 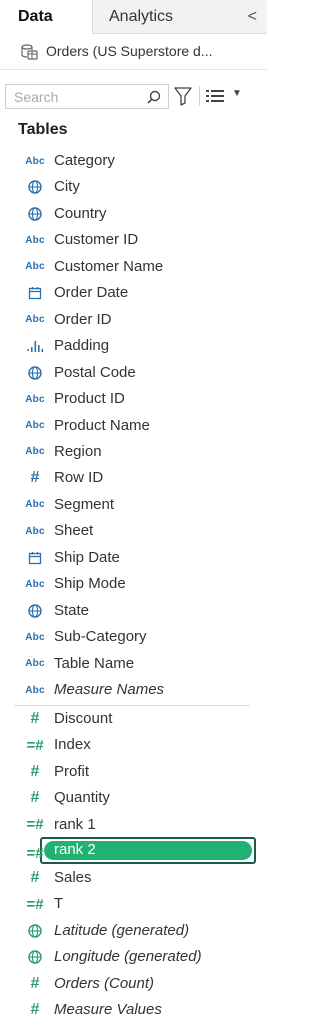 What do you see at coordinates (102, 425) in the screenshot?
I see `field-name: Product Name` at bounding box center [102, 425].